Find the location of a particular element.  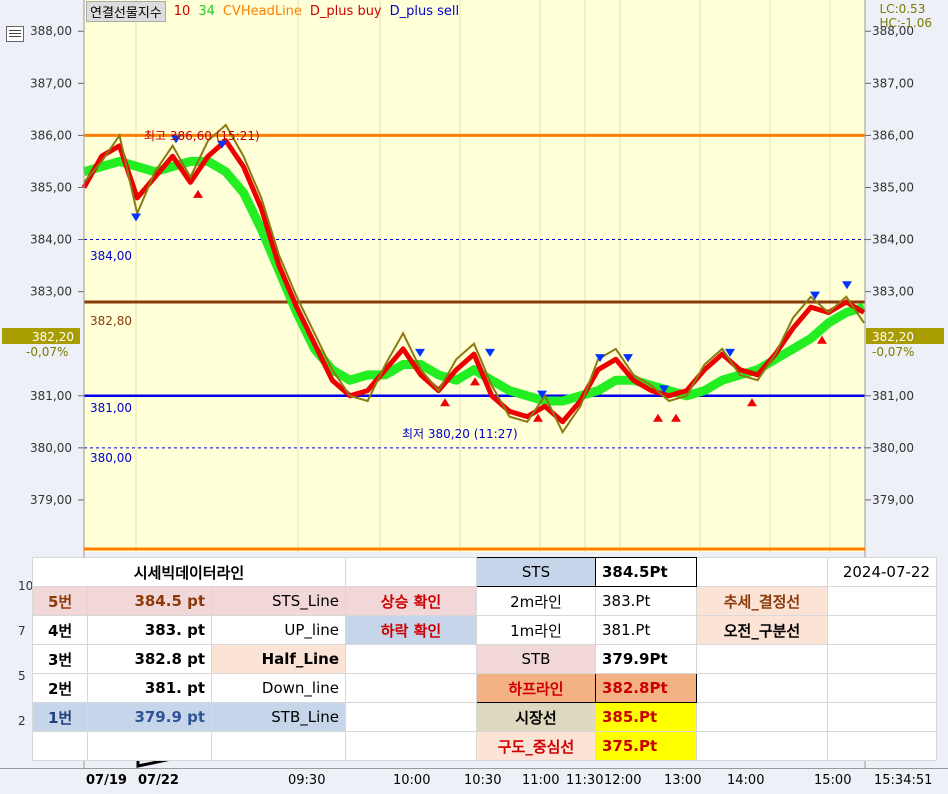

cell-k: 하프라인 is located at coordinates (536, 688).